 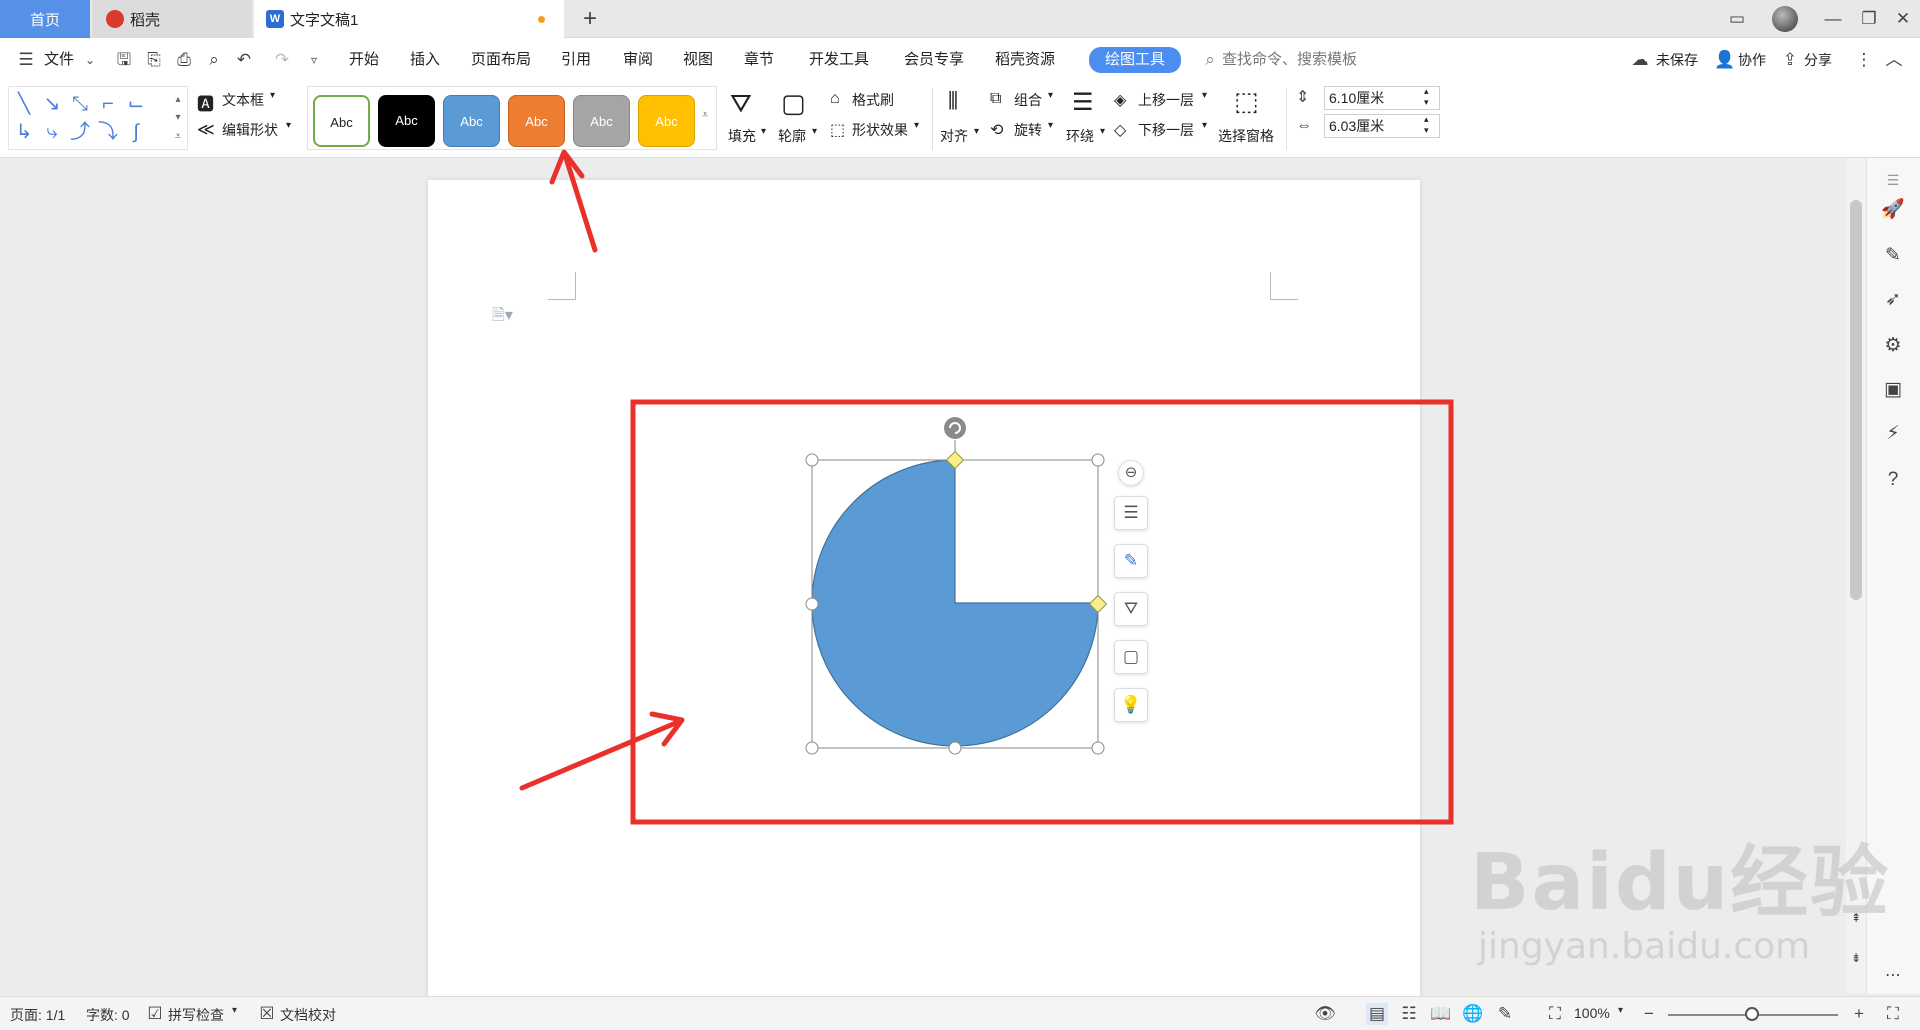 What do you see at coordinates (154, 60) in the screenshot?
I see `export-pdf-icon: ⎘` at bounding box center [154, 60].